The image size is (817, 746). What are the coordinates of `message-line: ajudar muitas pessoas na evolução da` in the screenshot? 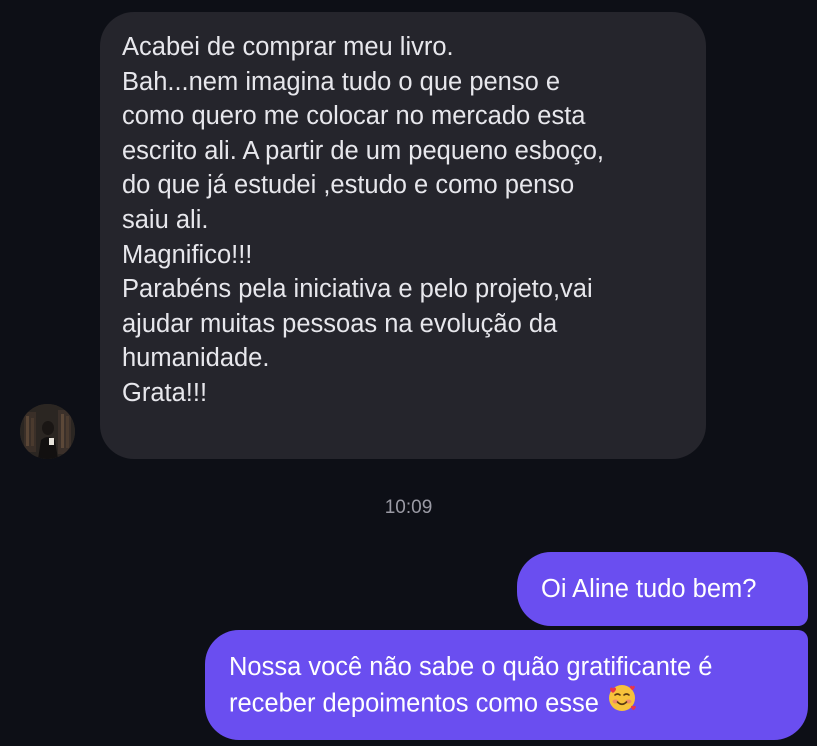 It's located at (340, 323).